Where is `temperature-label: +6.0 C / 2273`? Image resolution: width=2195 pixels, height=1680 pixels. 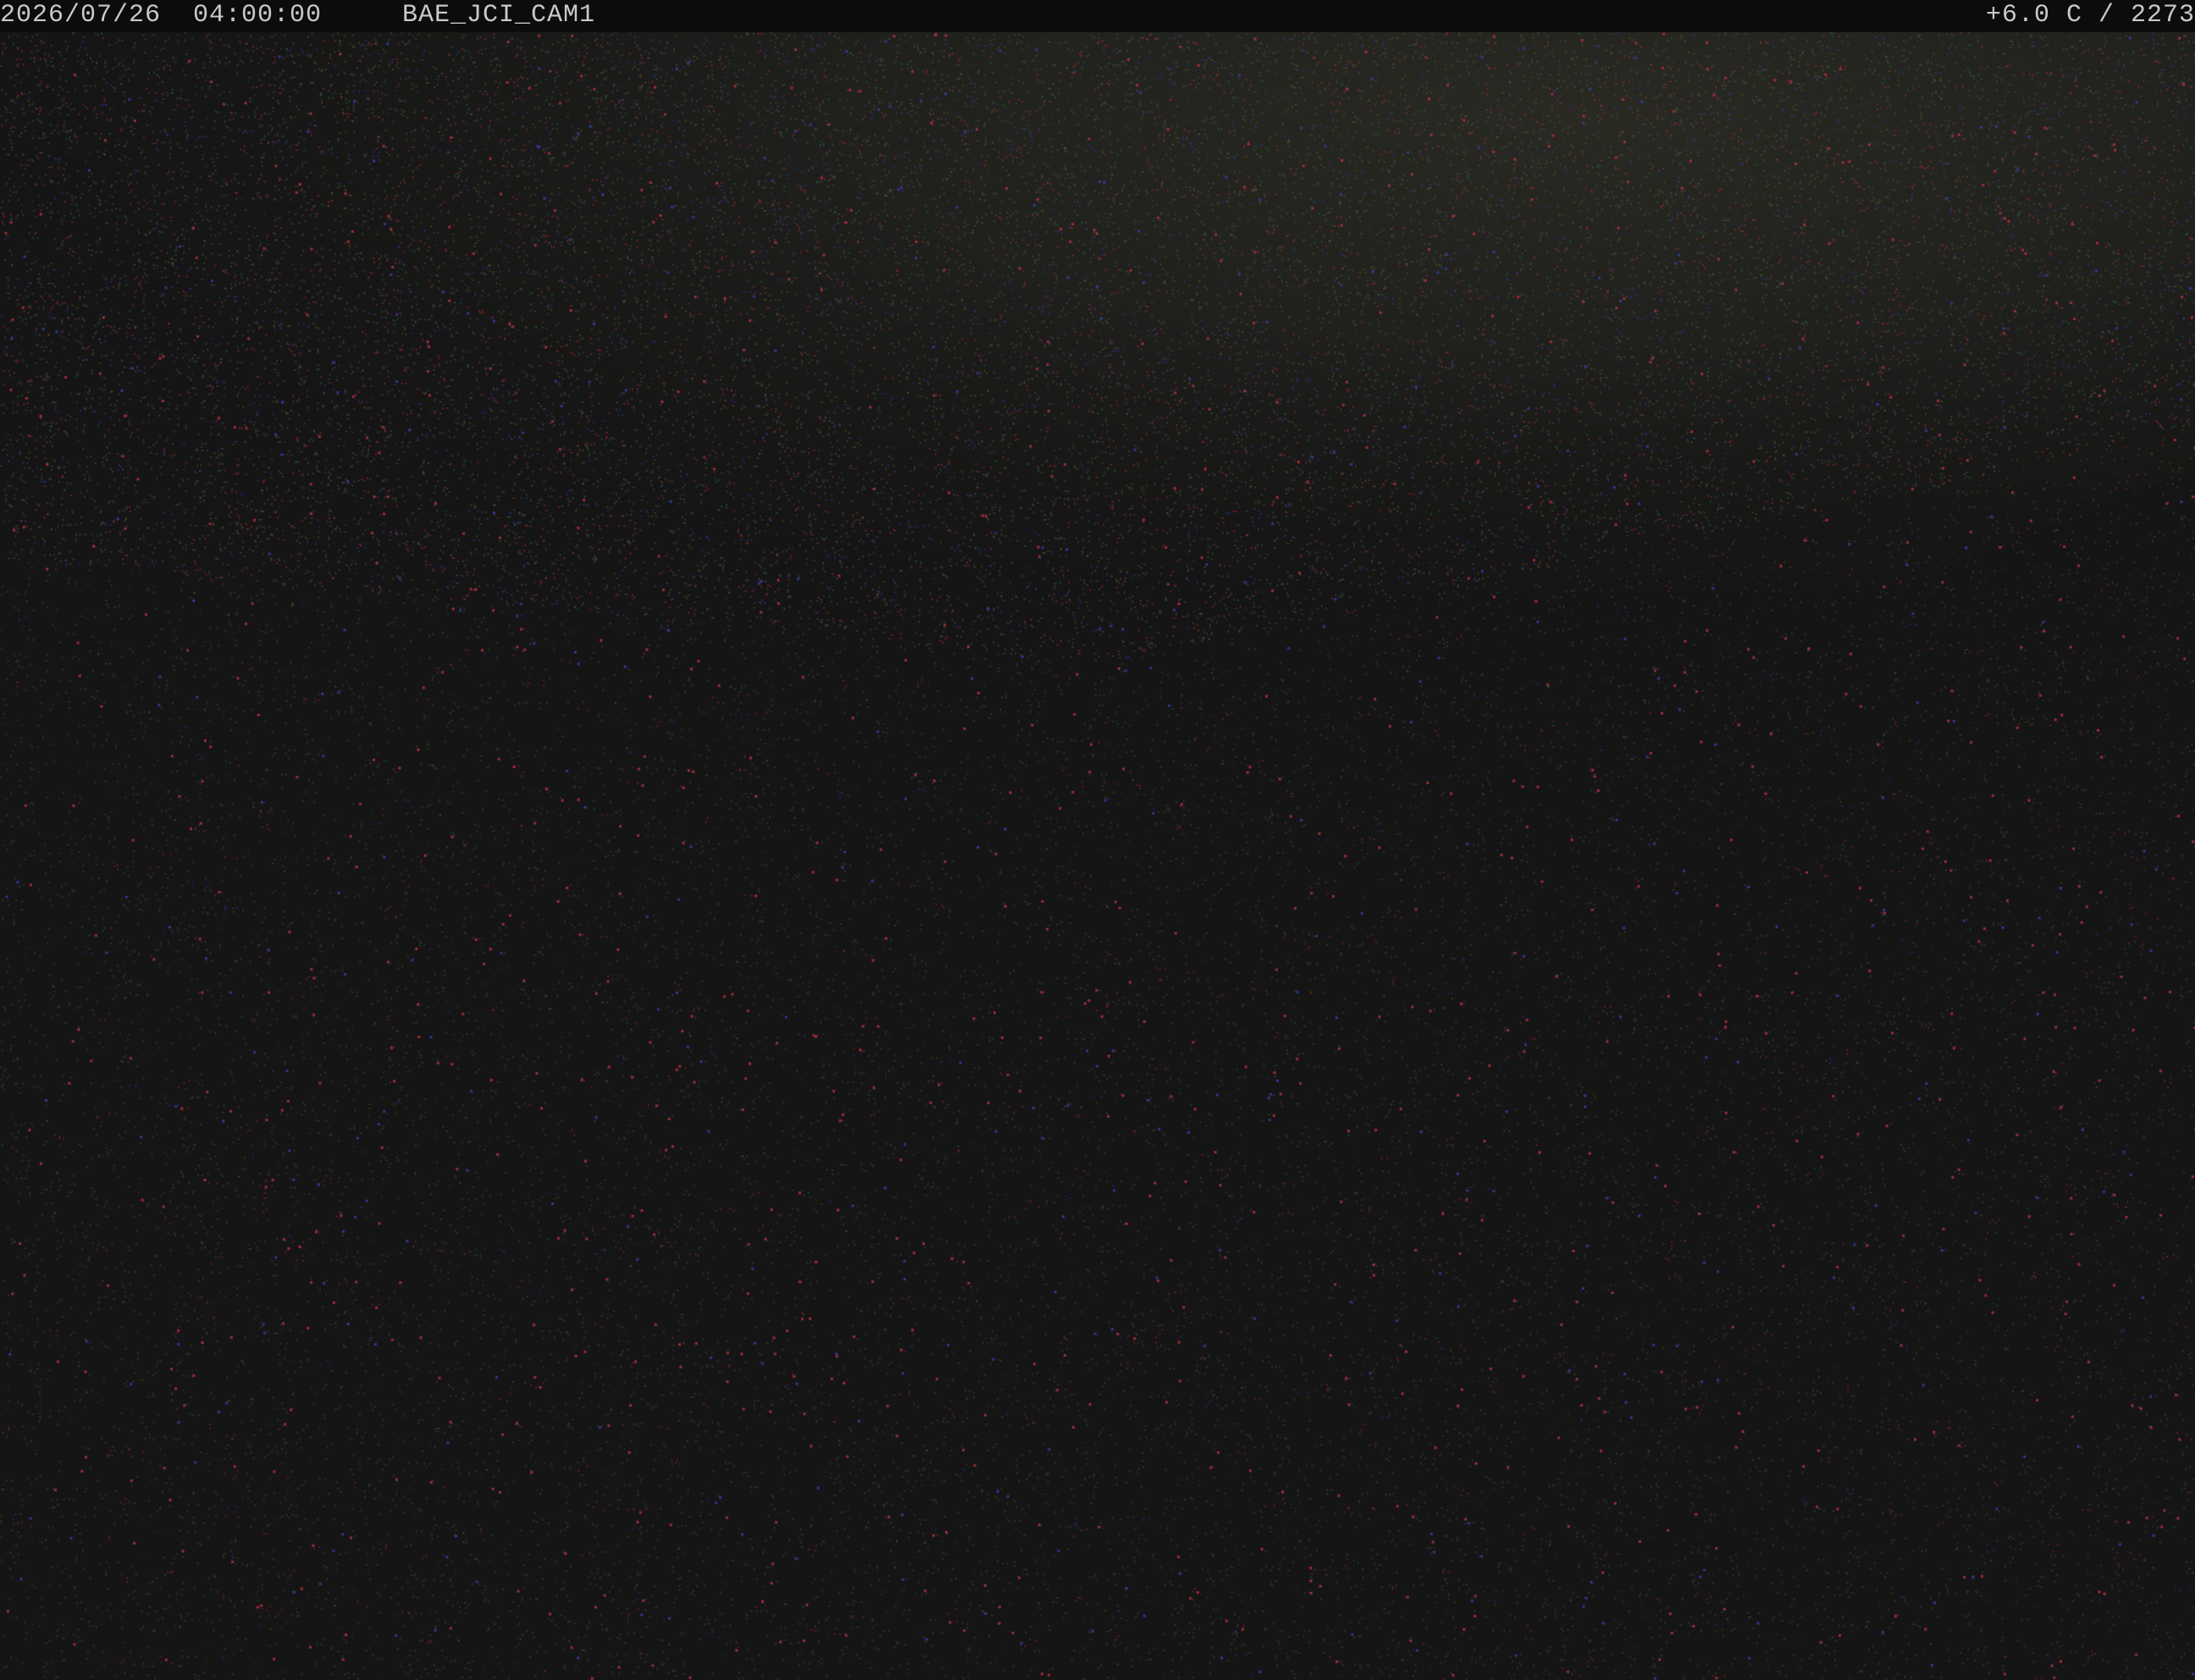 temperature-label: +6.0 C / 2273 is located at coordinates (2090, 15).